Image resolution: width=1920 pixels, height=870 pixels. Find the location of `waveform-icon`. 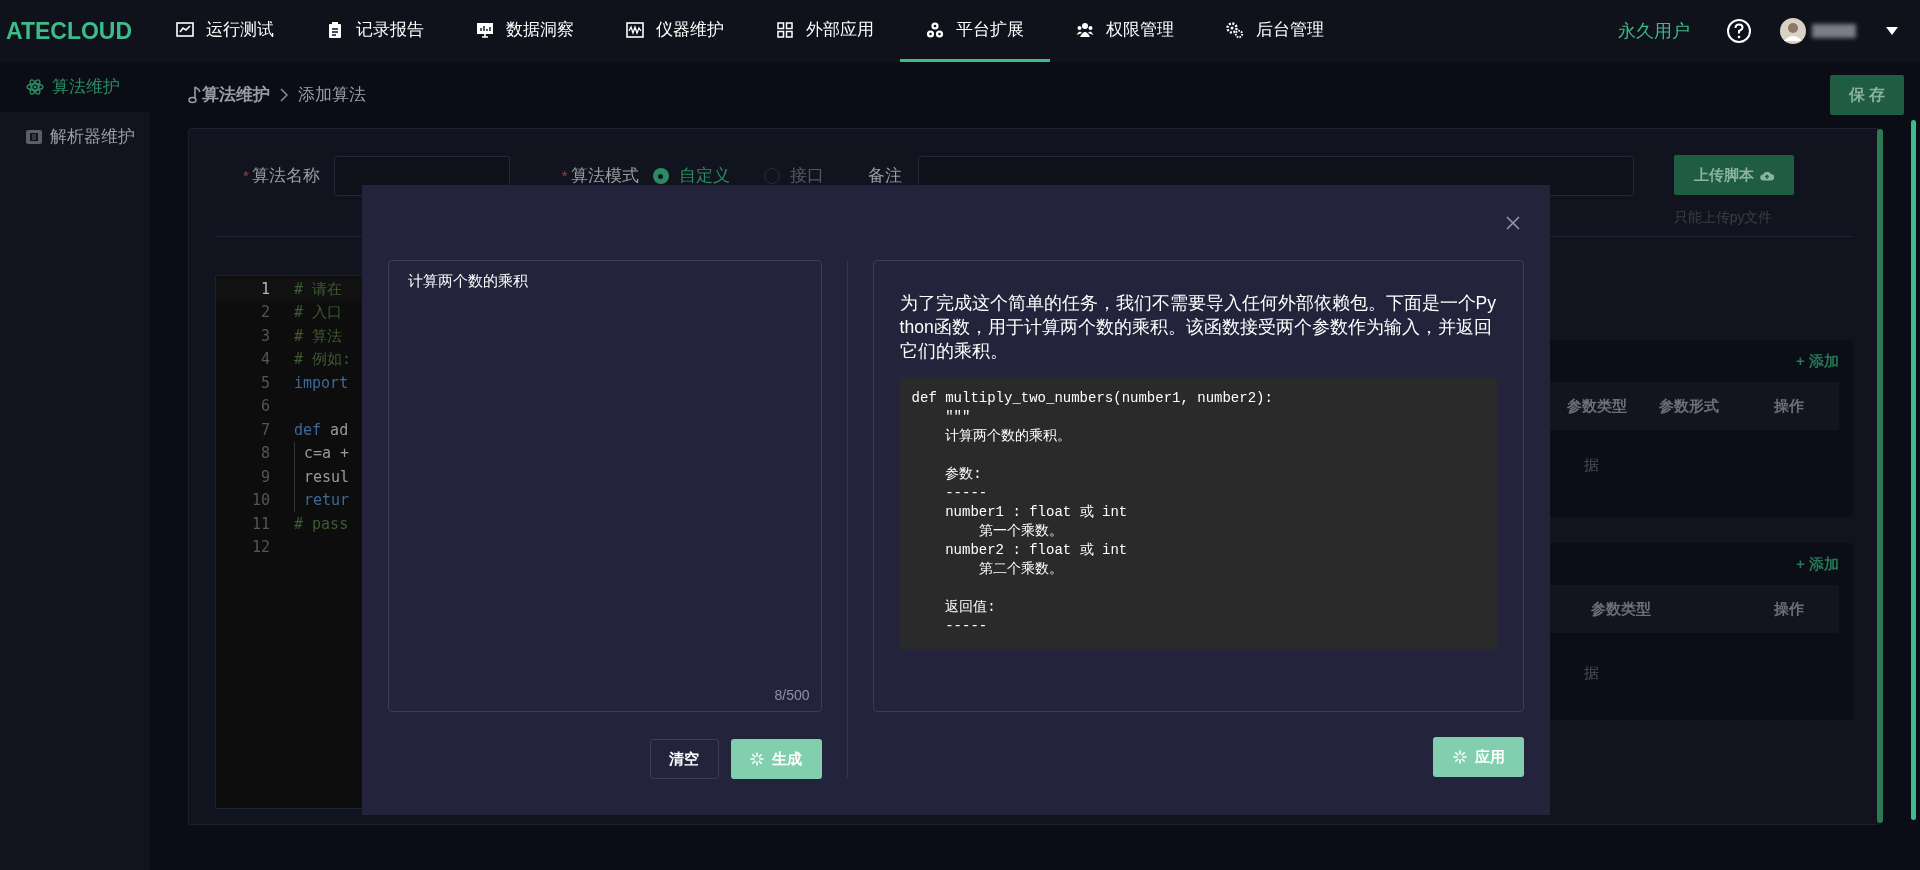

waveform-icon is located at coordinates (635, 29).